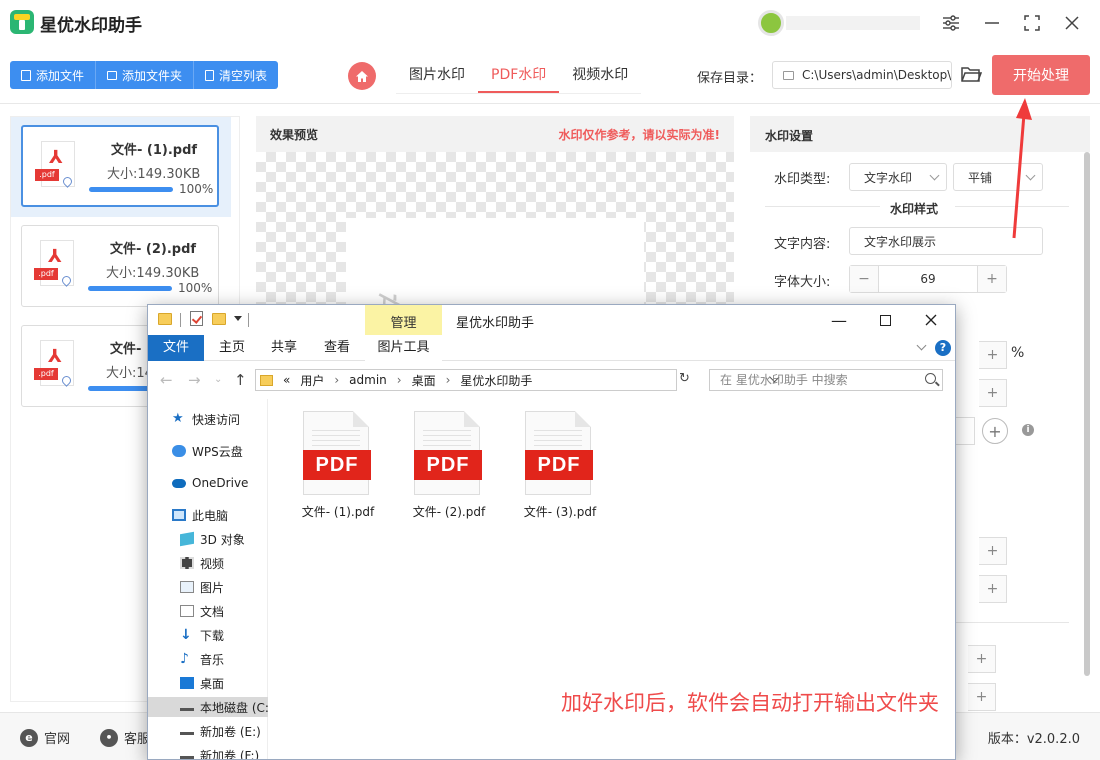 This screenshot has height=760, width=1100. I want to click on add-folder-button: 添加文件夹, so click(145, 75).